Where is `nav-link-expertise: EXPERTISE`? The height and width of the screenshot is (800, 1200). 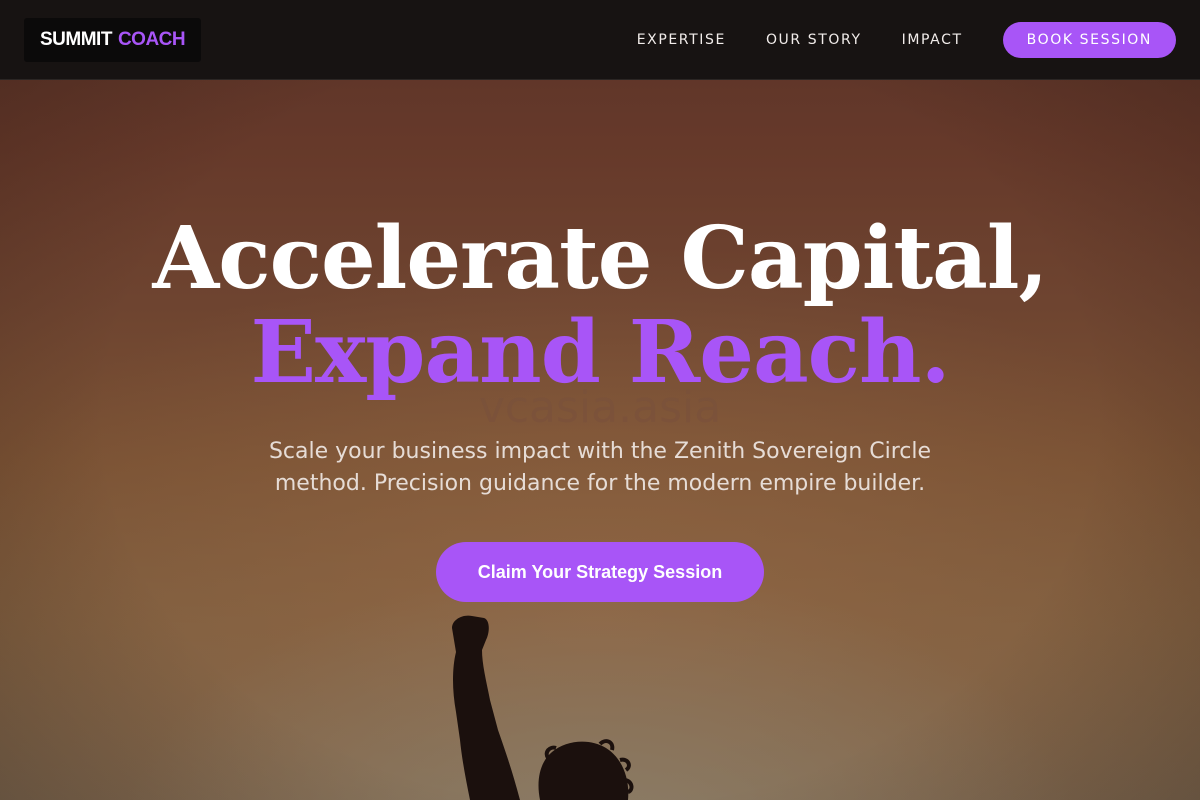 nav-link-expertise: EXPERTISE is located at coordinates (681, 40).